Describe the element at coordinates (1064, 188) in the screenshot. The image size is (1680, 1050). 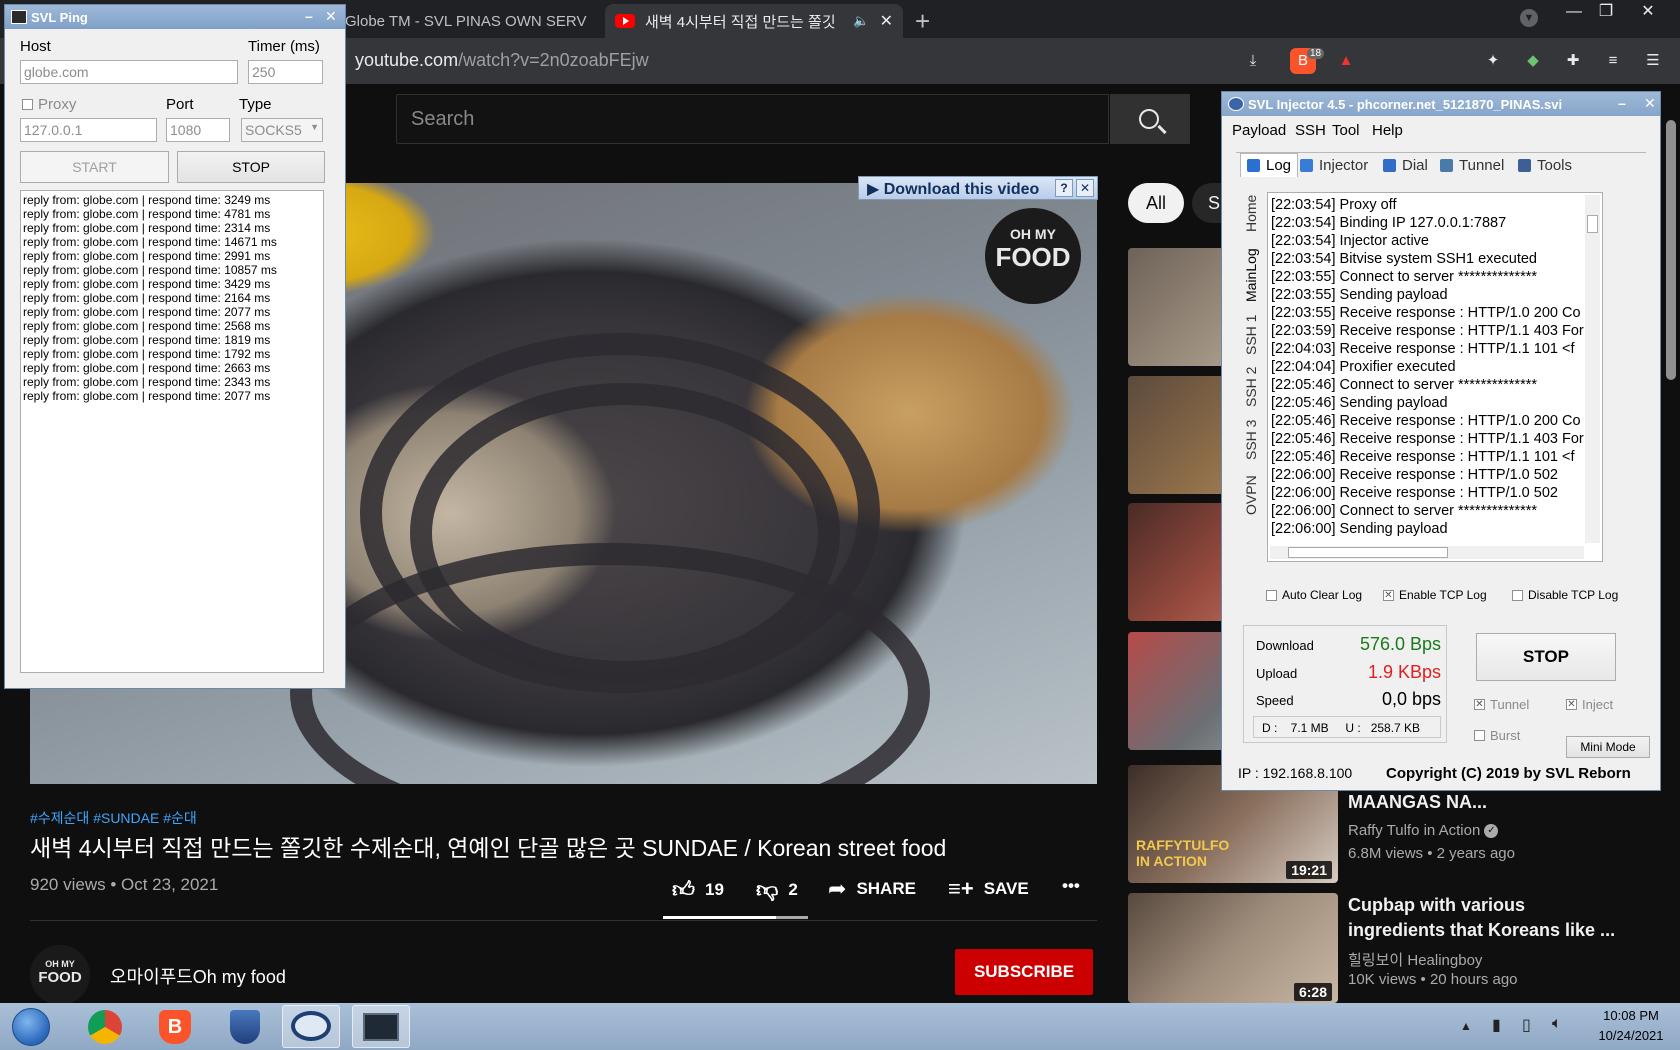
I see `help-icon: ?` at that location.